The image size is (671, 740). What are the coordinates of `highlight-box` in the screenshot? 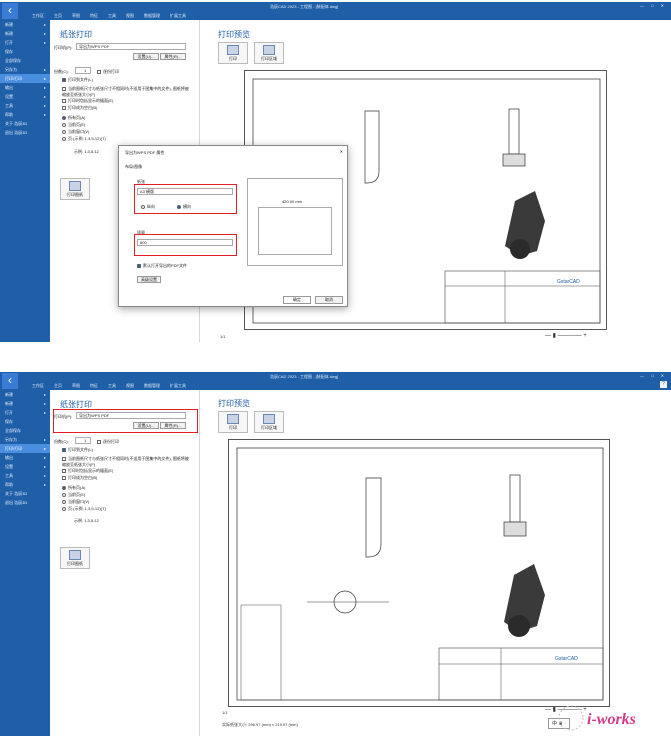 It's located at (185, 245).